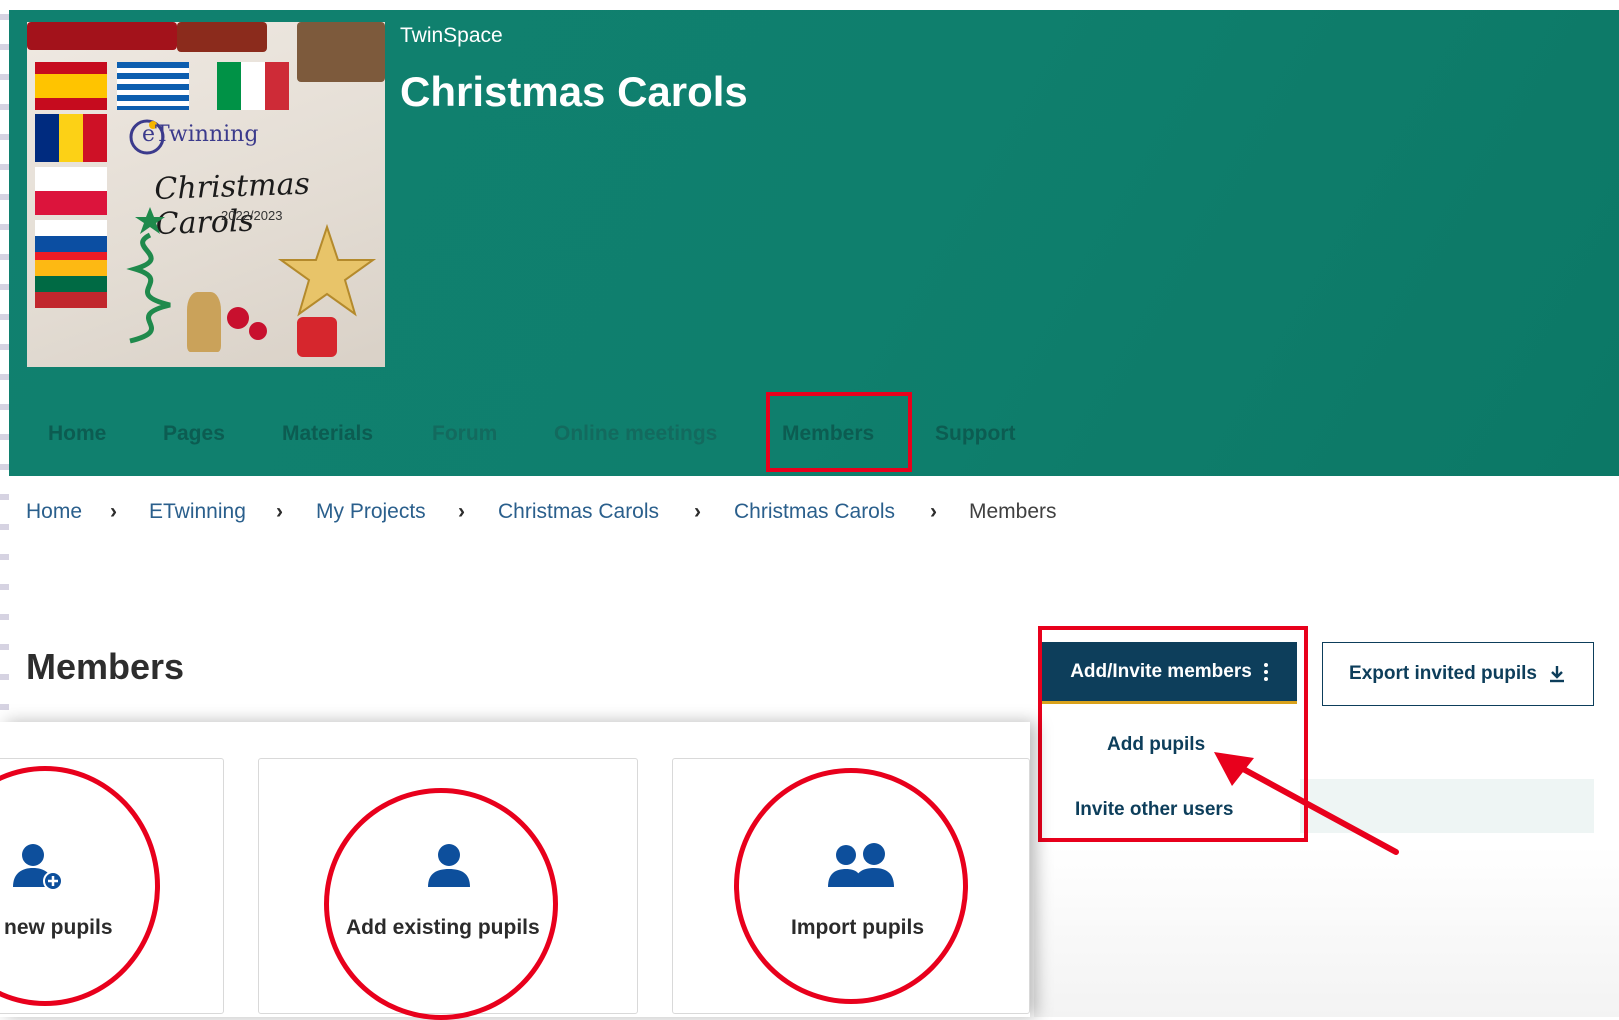  What do you see at coordinates (578, 512) in the screenshot?
I see `breadcrumb-christmas-carols: Christmas Carols` at bounding box center [578, 512].